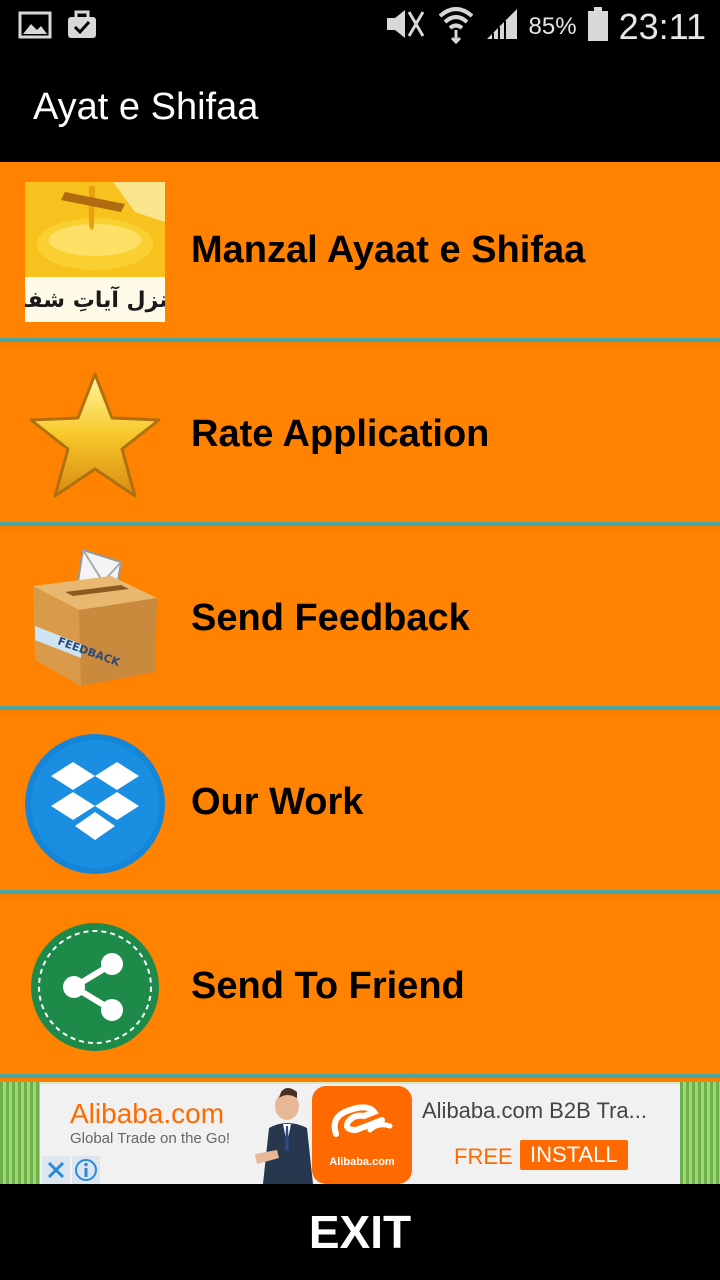  I want to click on page-title: Ayat e Shifaa, so click(146, 107).